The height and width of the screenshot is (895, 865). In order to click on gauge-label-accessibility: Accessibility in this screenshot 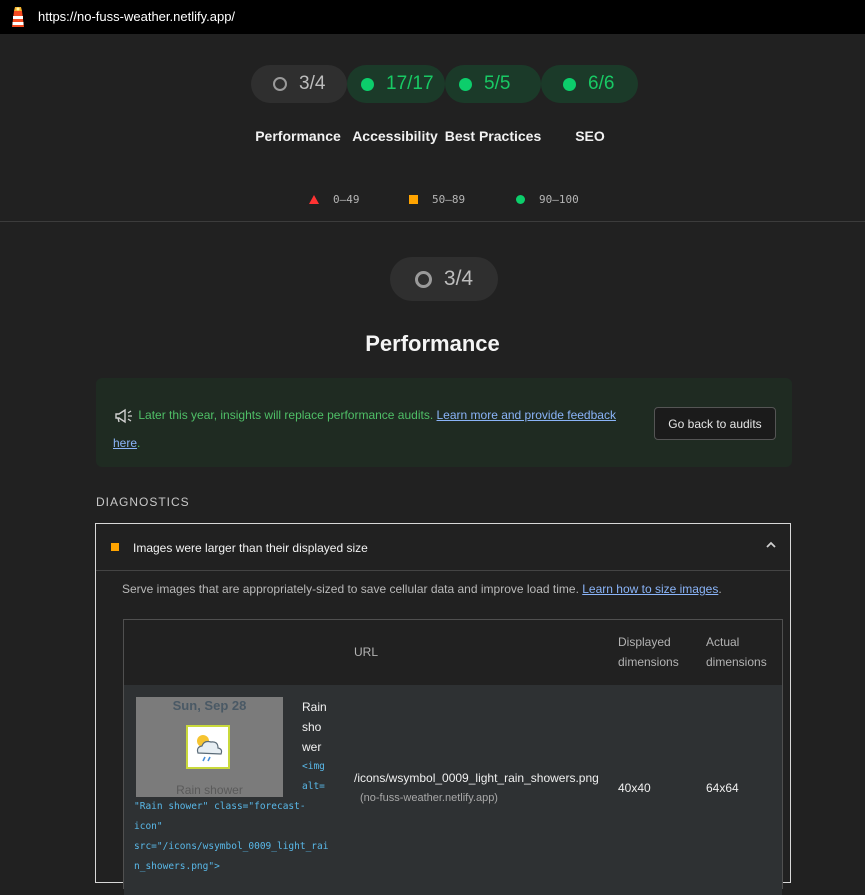, I will do `click(395, 136)`.